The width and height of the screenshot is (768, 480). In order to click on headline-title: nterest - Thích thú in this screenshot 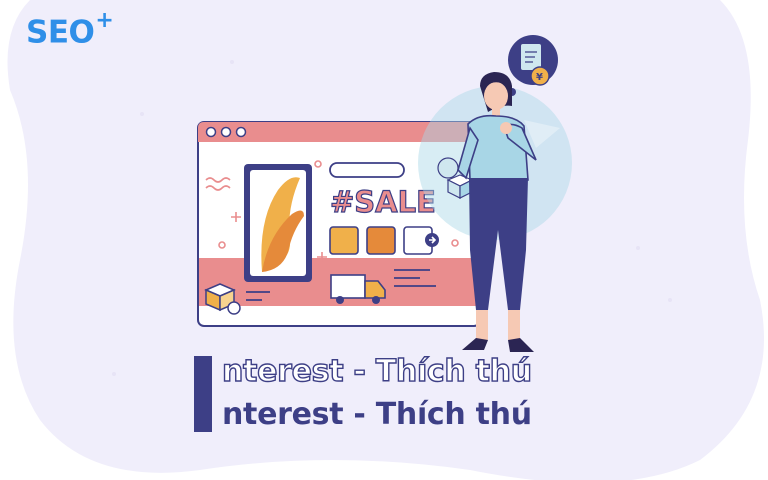, I will do `click(377, 414)`.